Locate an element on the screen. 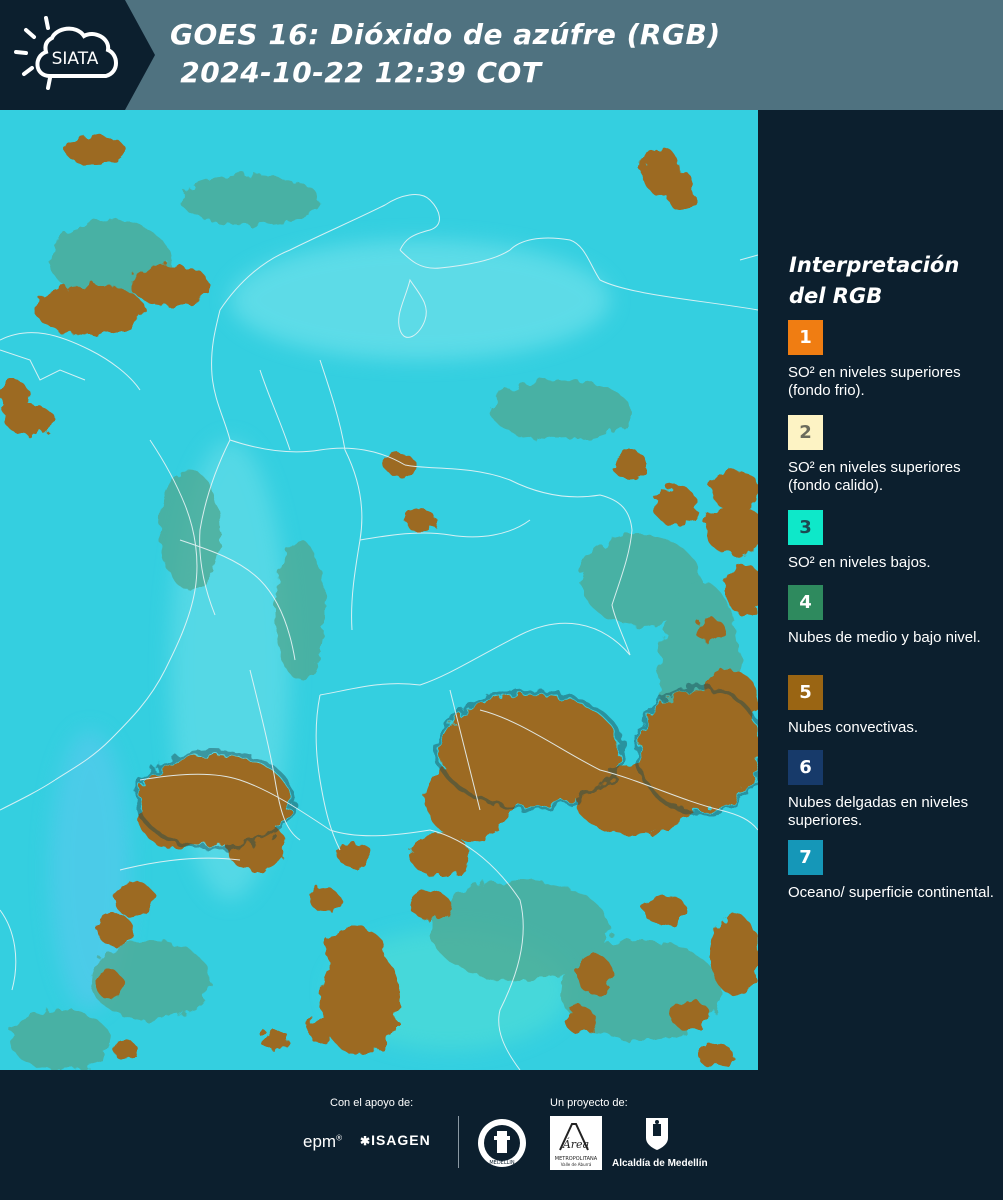  legend-item: 5 Nubes convectivas. is located at coordinates (893, 706).